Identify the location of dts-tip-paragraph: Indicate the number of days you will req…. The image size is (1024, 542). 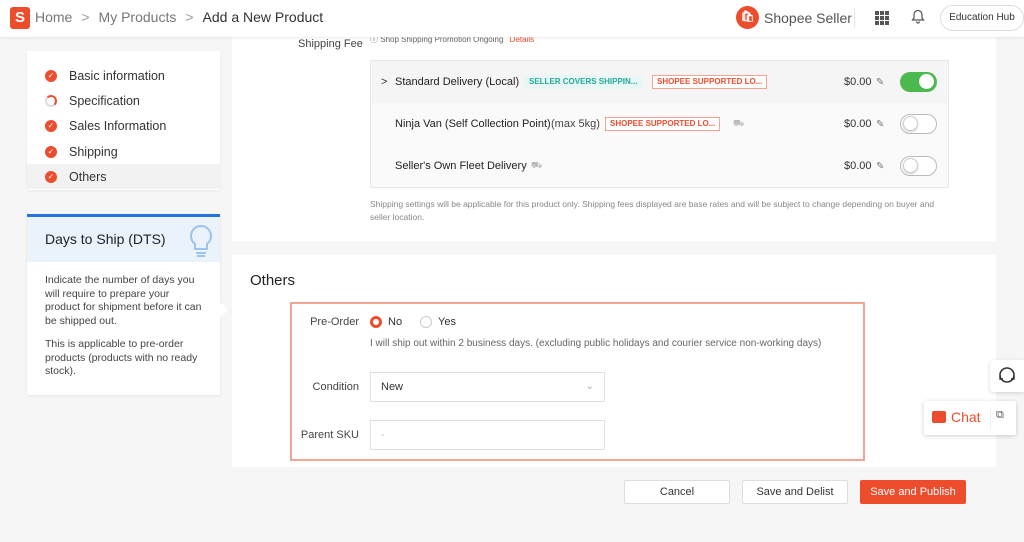
(123, 300).